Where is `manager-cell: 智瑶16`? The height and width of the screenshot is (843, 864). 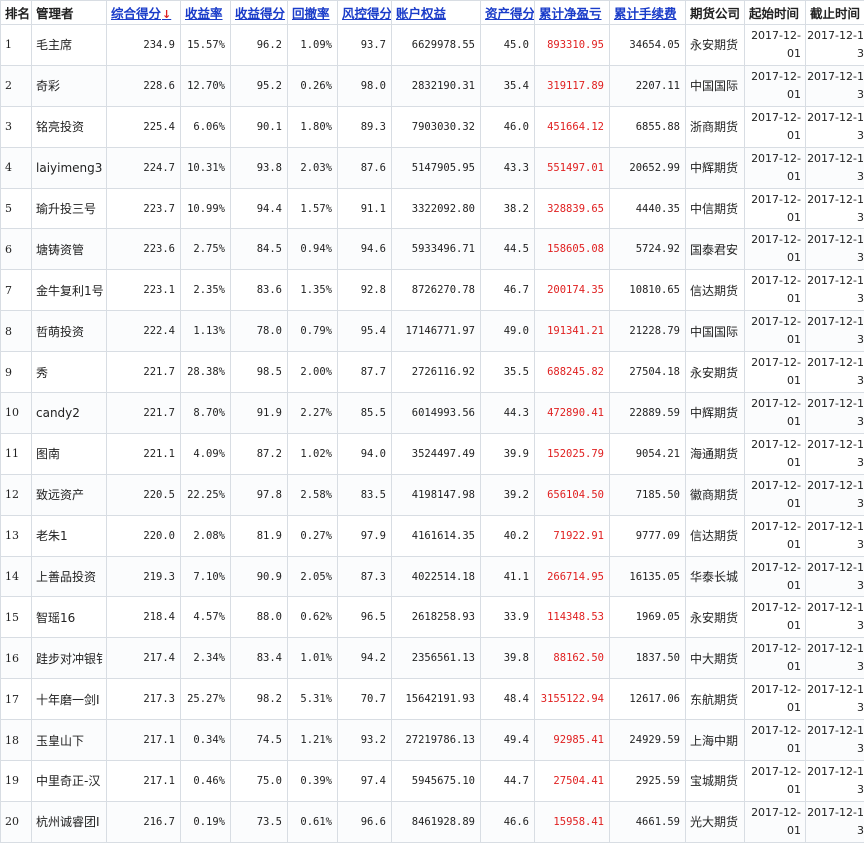
manager-cell: 智瑶16 is located at coordinates (69, 617).